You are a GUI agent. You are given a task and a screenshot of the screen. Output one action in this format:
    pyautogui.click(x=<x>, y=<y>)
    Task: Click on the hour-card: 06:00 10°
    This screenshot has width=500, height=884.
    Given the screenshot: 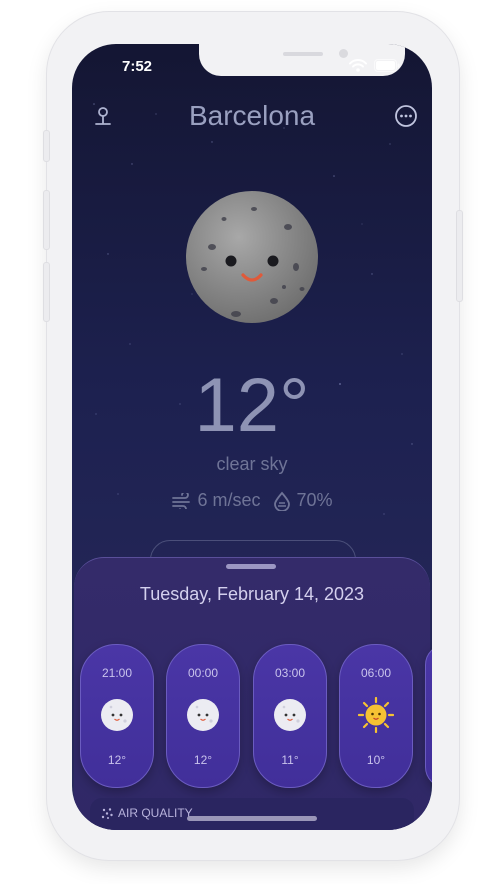 What is the action you would take?
    pyautogui.click(x=376, y=716)
    